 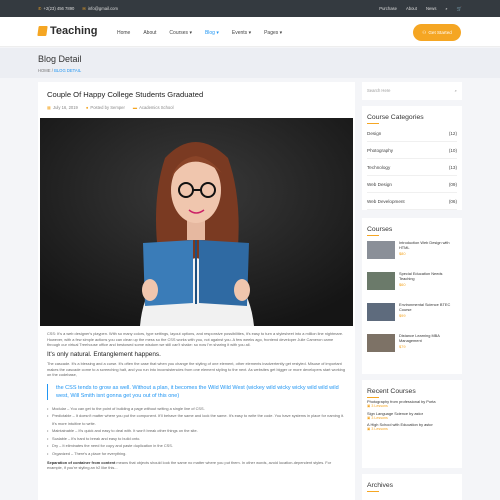 I want to click on nav-events: Events ▾, so click(x=241, y=33).